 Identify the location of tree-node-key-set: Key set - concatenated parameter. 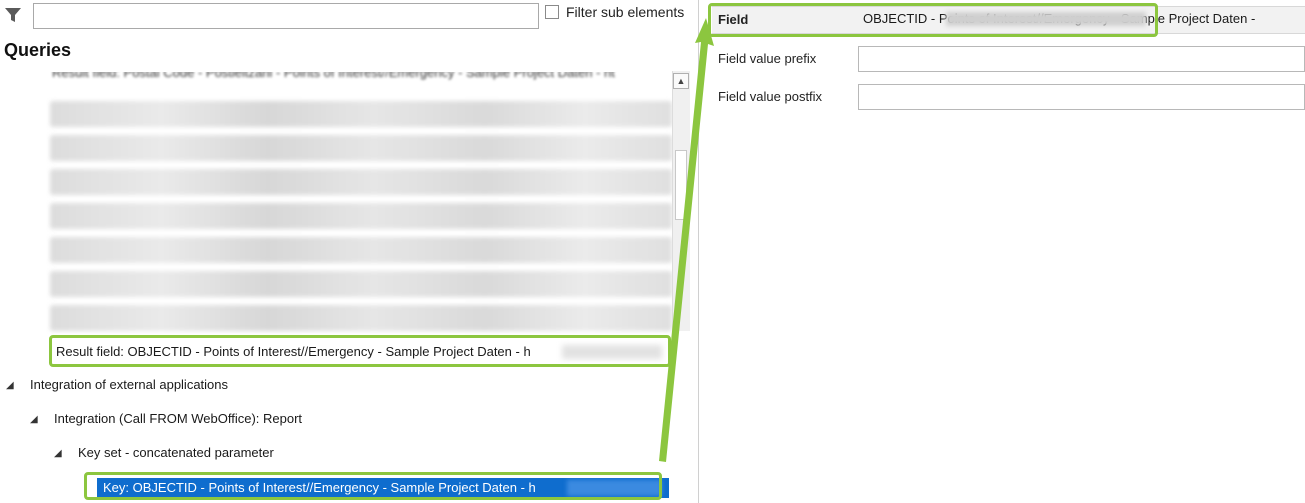
(176, 452).